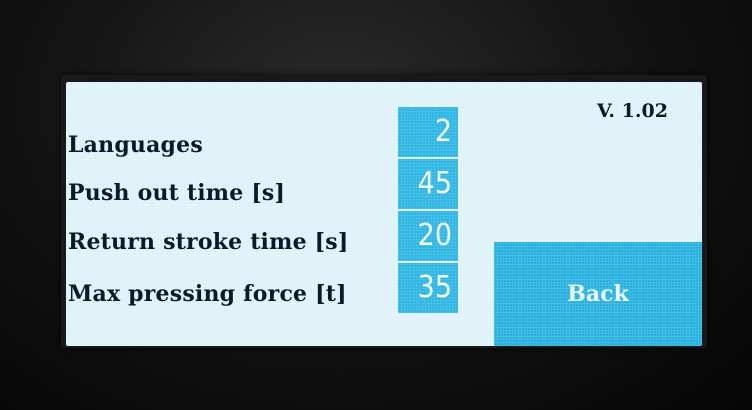 The width and height of the screenshot is (752, 410). Describe the element at coordinates (428, 288) in the screenshot. I see `setting-value-max-pressing-force: 35` at that location.